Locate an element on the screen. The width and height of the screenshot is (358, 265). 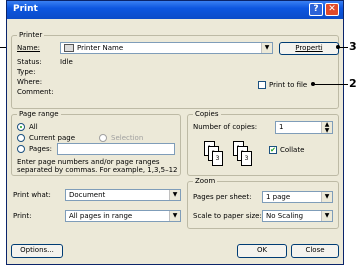
spinner-arrows-icon: ▲ ▼ is located at coordinates (326, 127).